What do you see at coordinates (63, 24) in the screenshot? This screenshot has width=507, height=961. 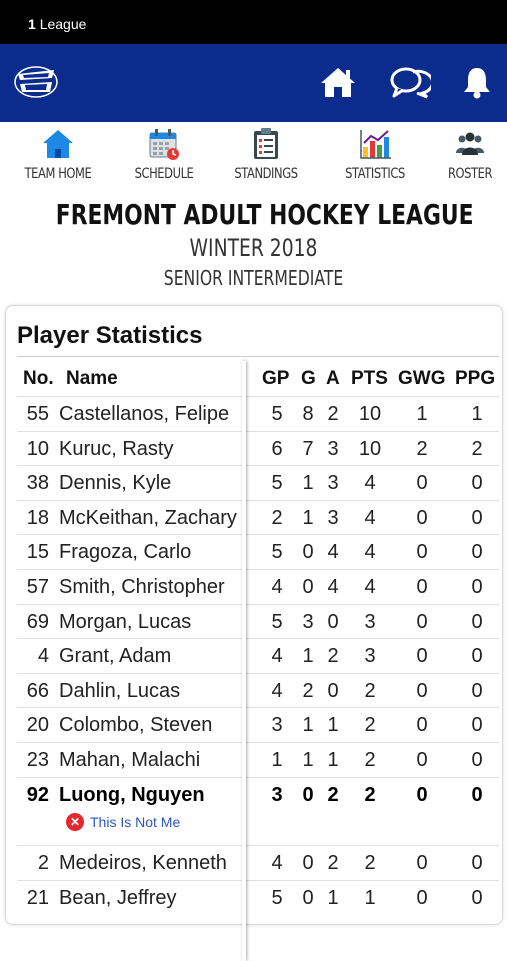 I see `notification-label: League` at bounding box center [63, 24].